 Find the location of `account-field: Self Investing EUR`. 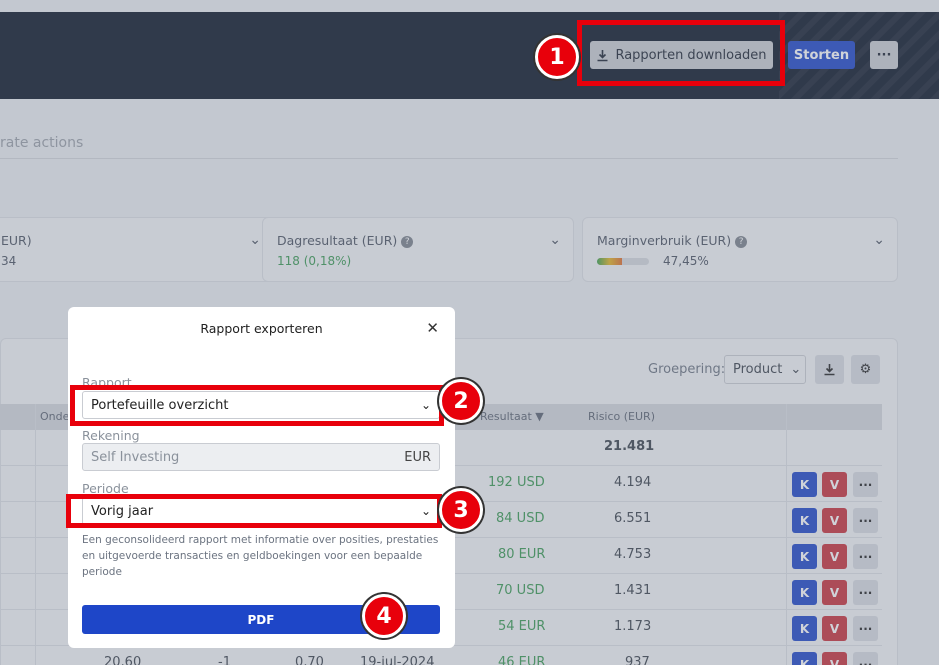

account-field: Self Investing EUR is located at coordinates (261, 457).